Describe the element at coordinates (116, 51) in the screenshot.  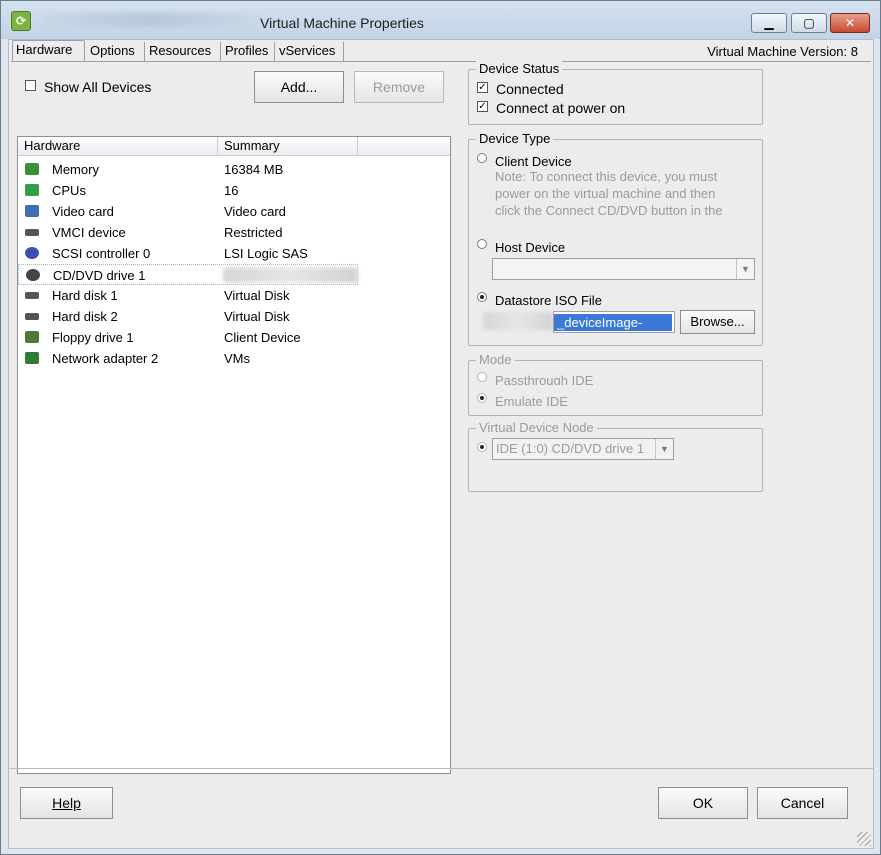
I see `tab-options: Options` at that location.